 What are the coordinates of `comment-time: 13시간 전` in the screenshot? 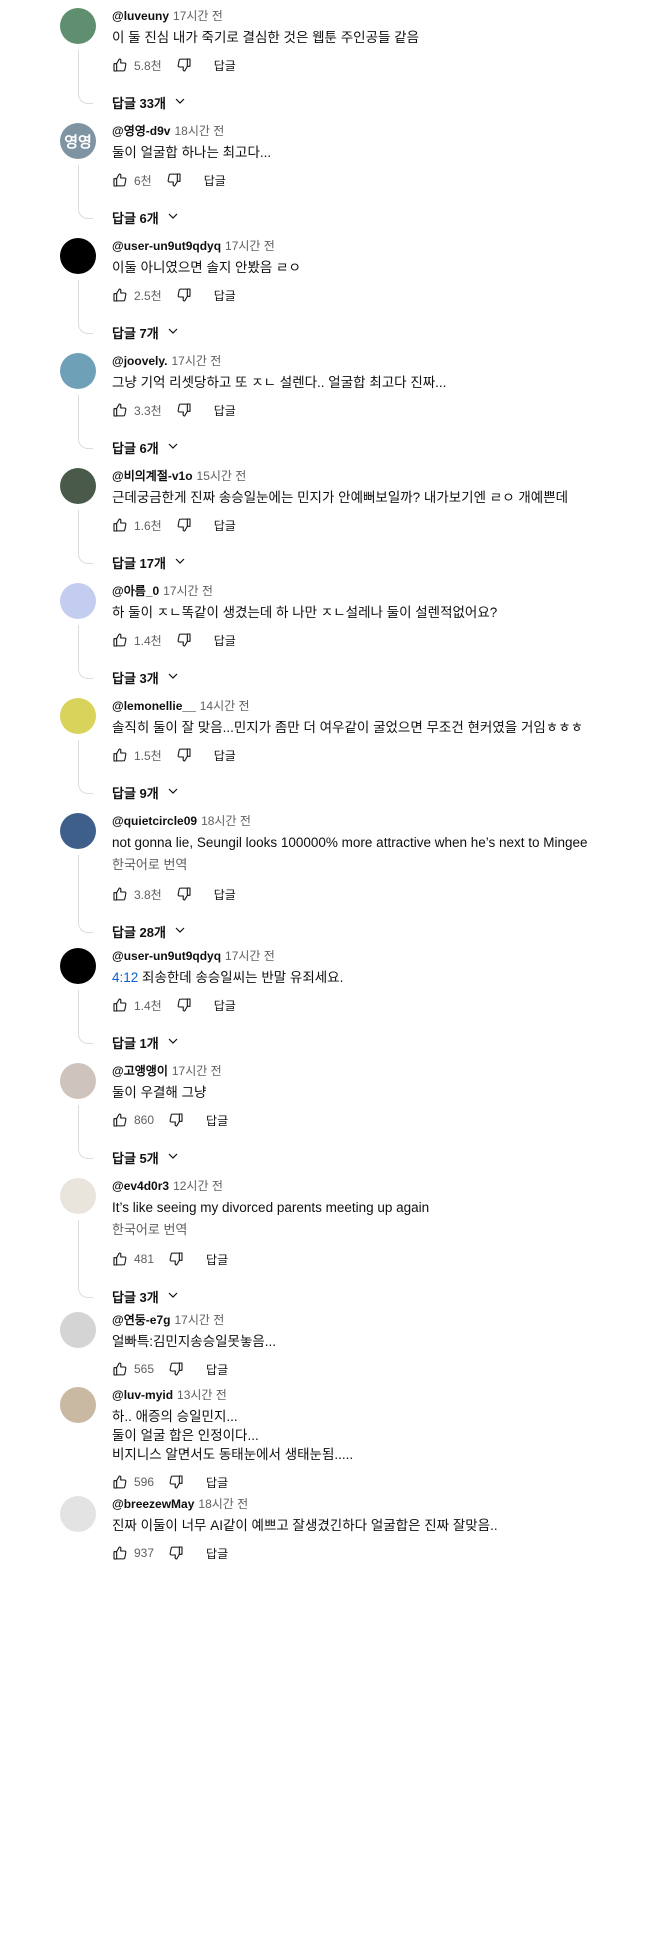 It's located at (202, 1395).